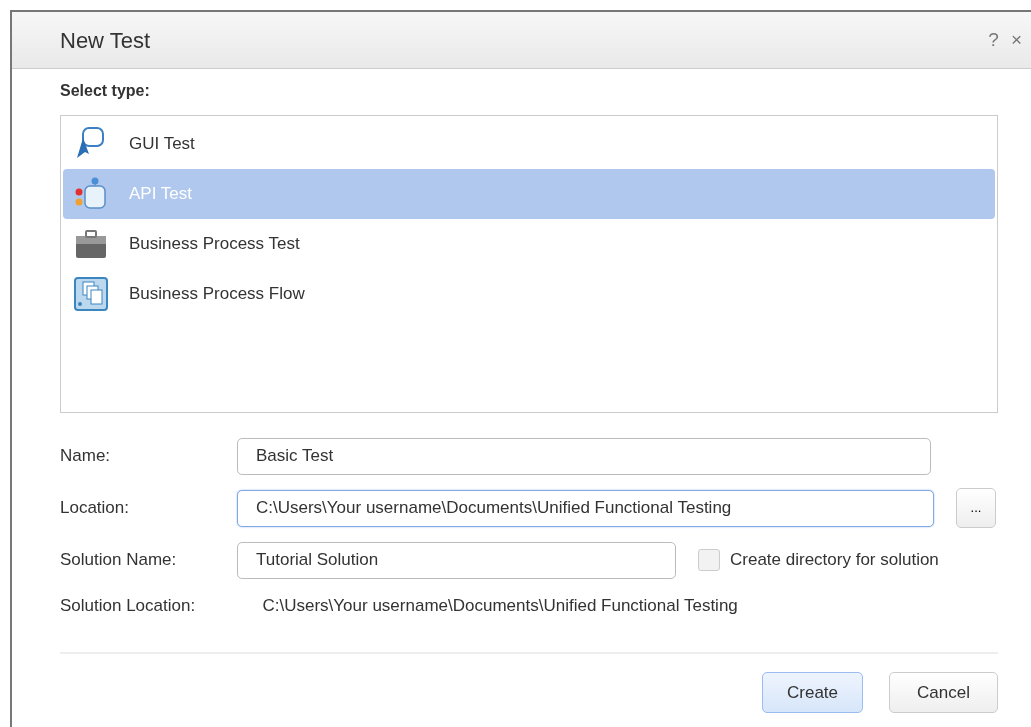 The height and width of the screenshot is (727, 1031). Describe the element at coordinates (105, 91) in the screenshot. I see `section-label: Select type:` at that location.